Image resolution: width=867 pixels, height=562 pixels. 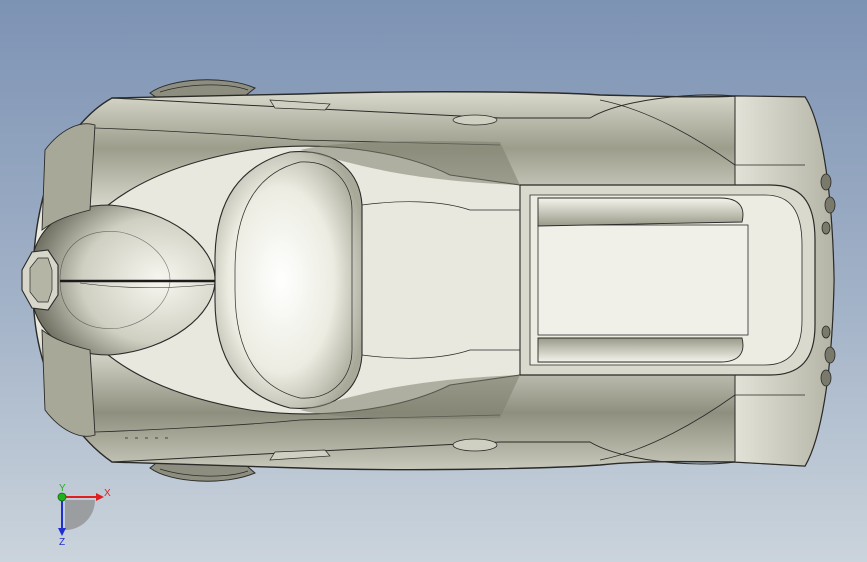 What do you see at coordinates (475, 120) in the screenshot?
I see `fuel-cap` at bounding box center [475, 120].